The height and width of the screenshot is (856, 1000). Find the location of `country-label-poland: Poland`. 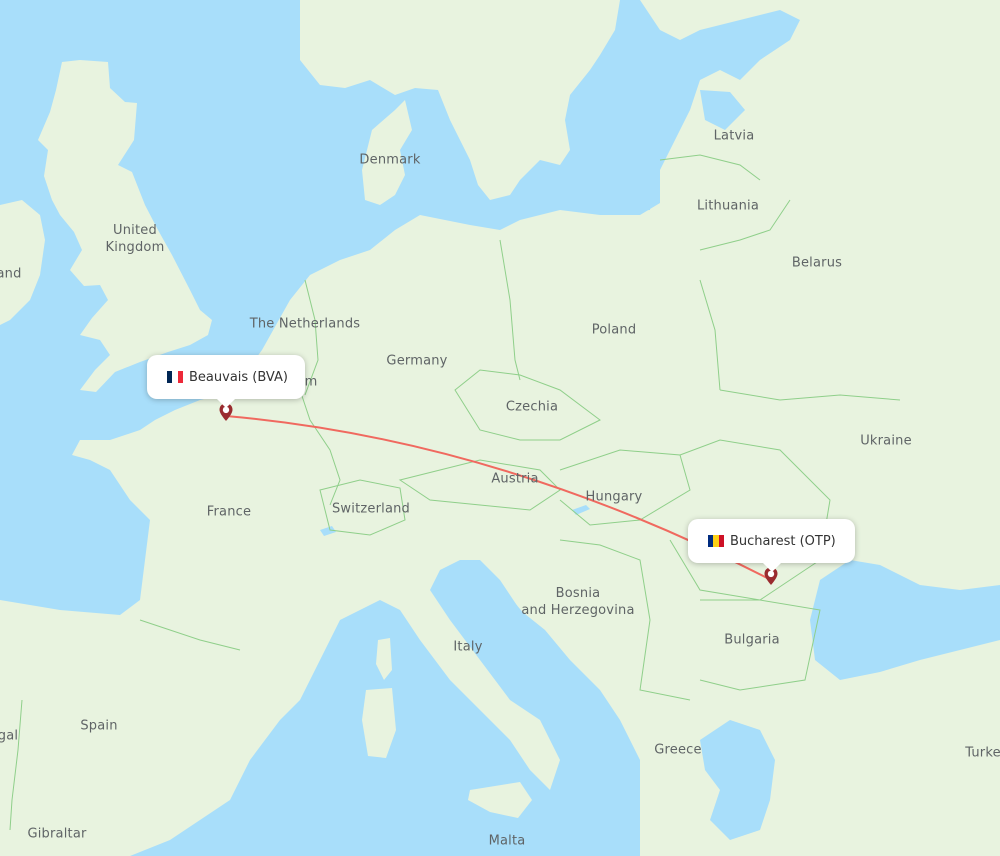

country-label-poland: Poland is located at coordinates (614, 330).